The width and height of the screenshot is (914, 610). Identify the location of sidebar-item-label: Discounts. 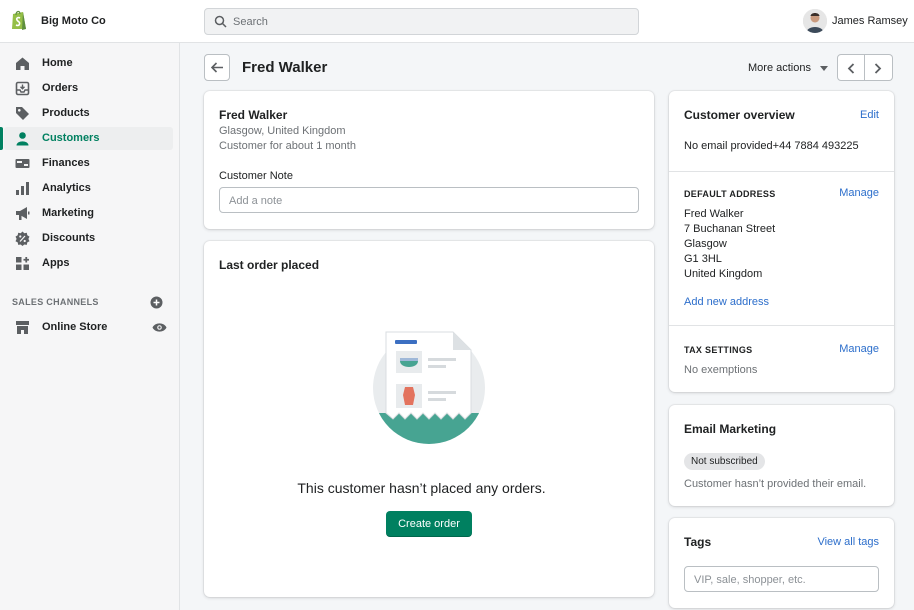
(69, 238).